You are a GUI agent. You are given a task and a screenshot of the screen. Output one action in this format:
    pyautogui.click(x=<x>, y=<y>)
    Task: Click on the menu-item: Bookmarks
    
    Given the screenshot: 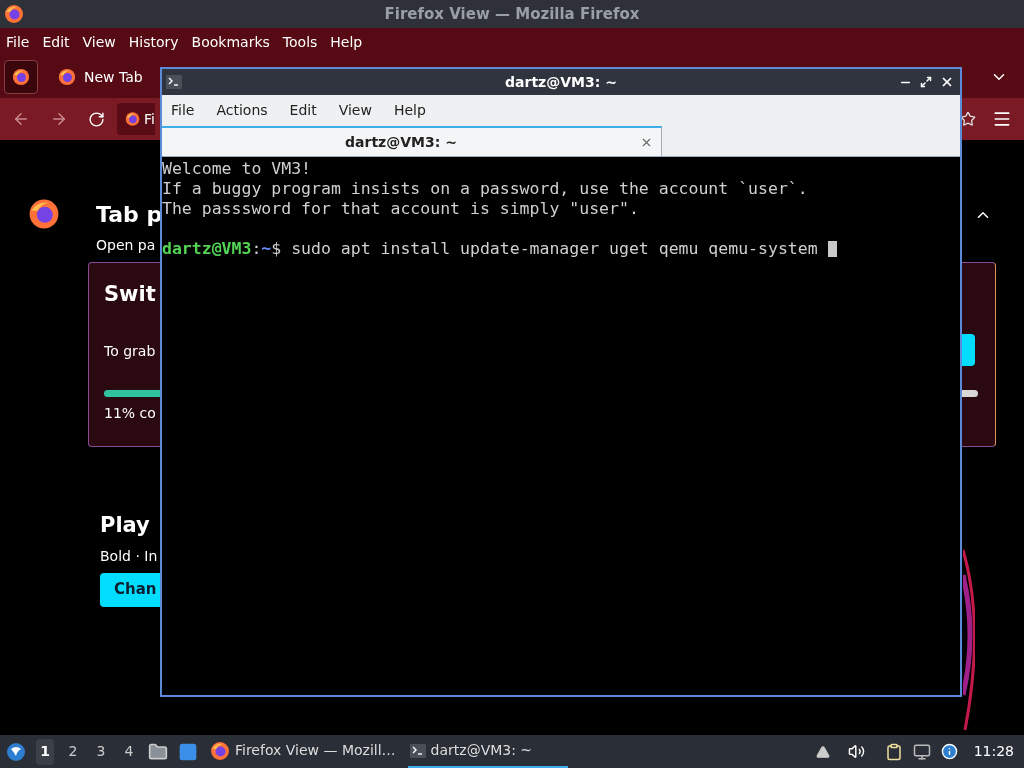 What is the action you would take?
    pyautogui.click(x=230, y=42)
    